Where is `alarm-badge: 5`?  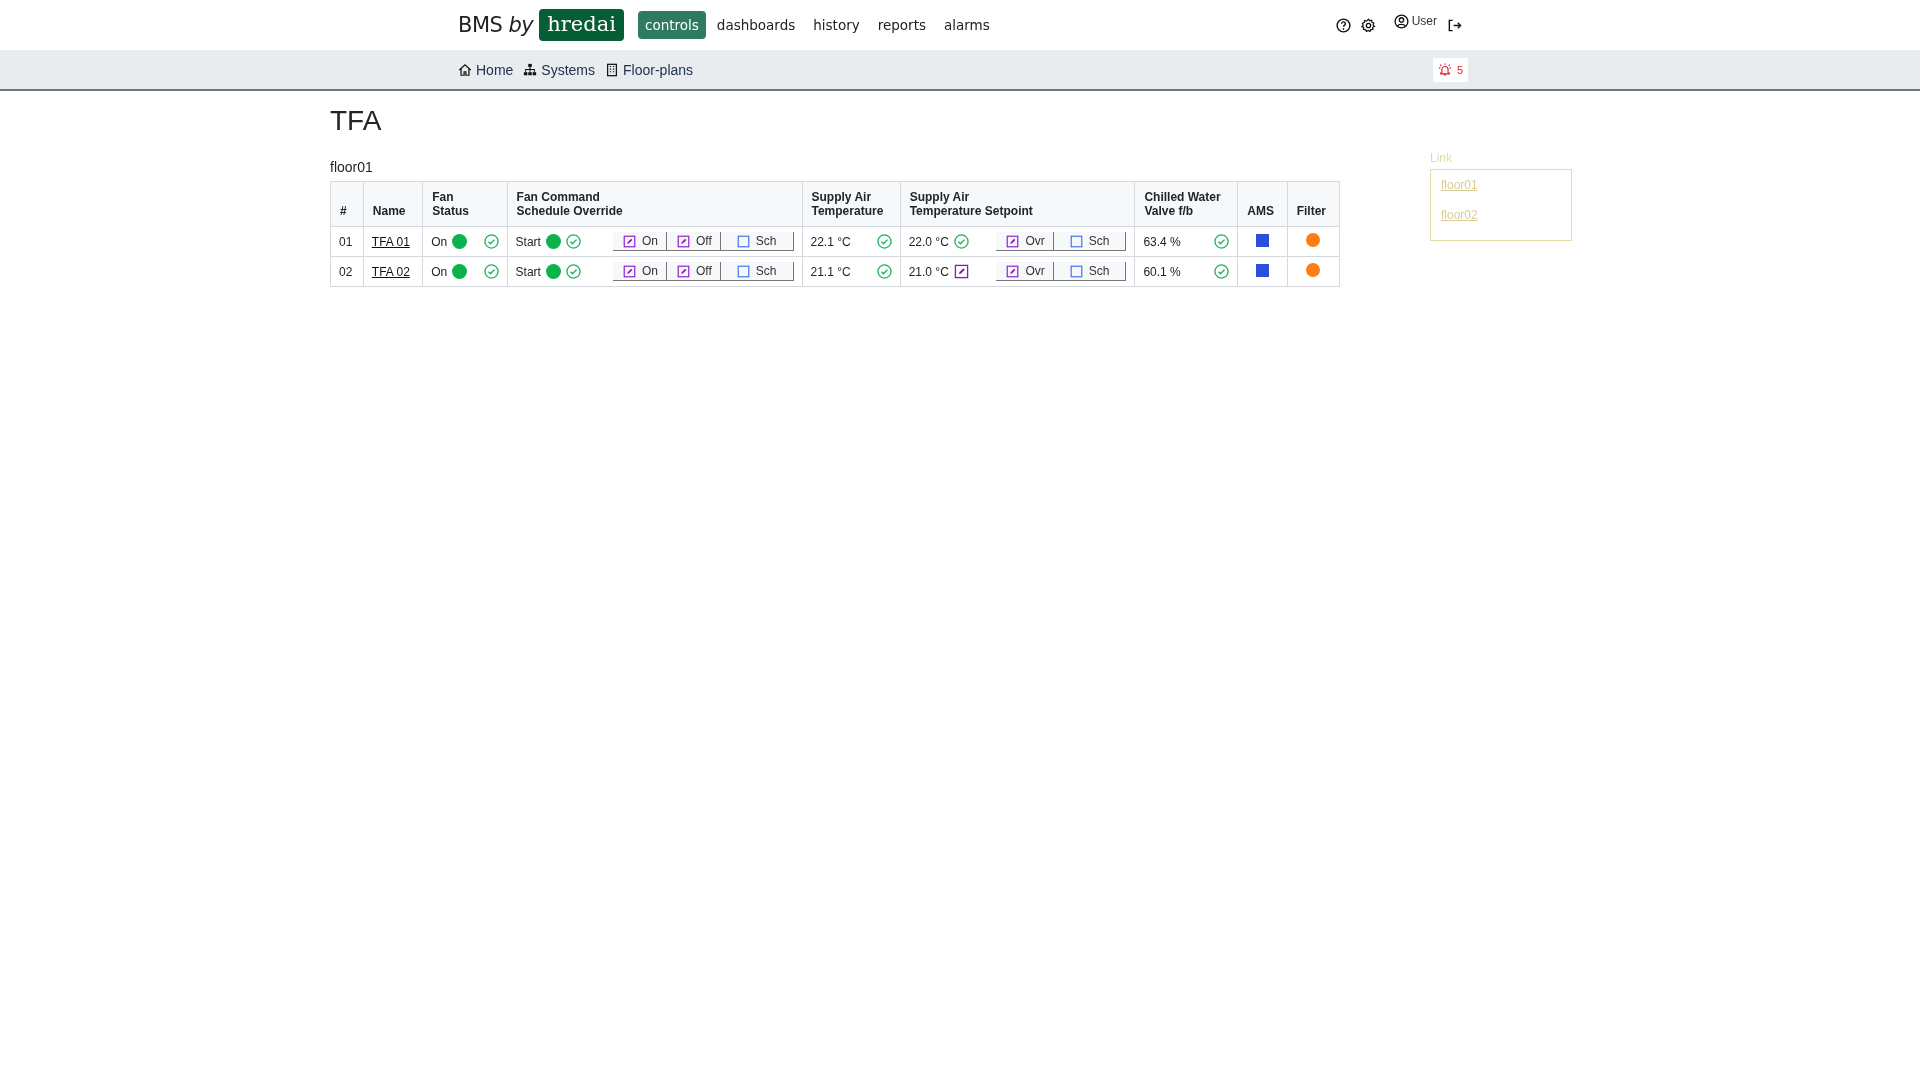 alarm-badge: 5 is located at coordinates (1450, 69).